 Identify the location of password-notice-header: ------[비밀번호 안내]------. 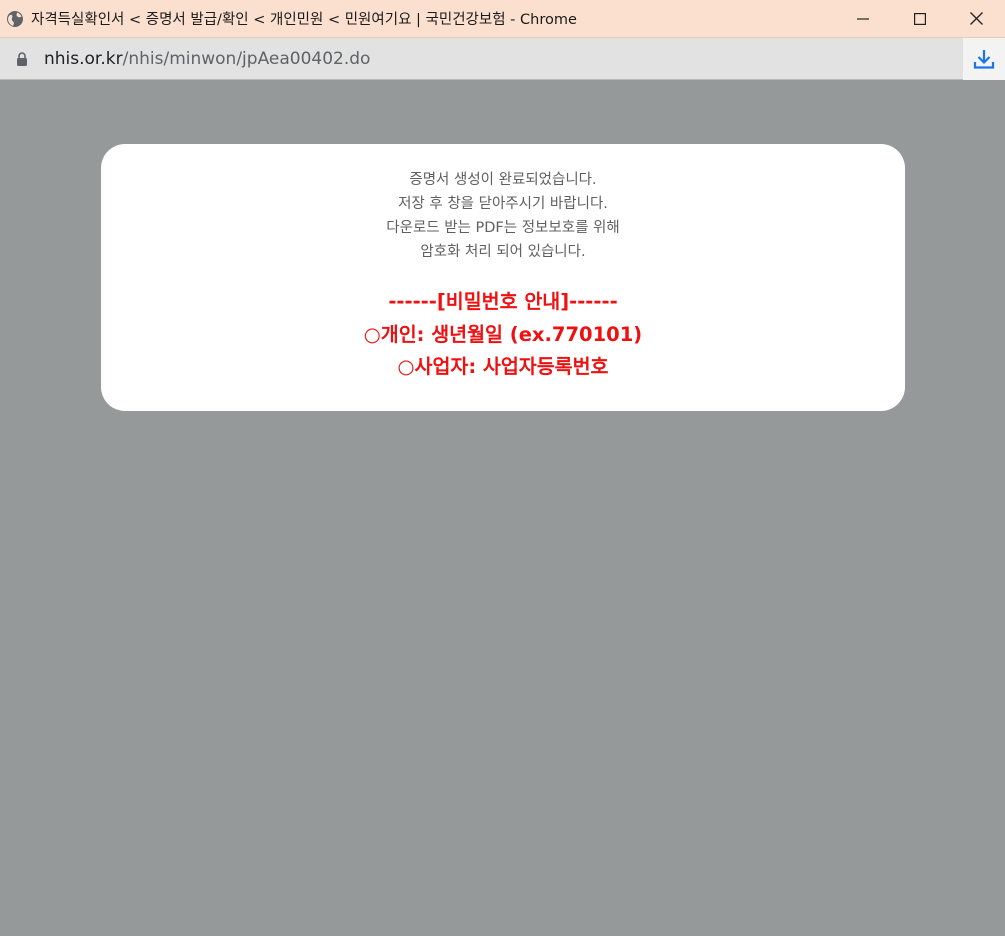
(503, 301).